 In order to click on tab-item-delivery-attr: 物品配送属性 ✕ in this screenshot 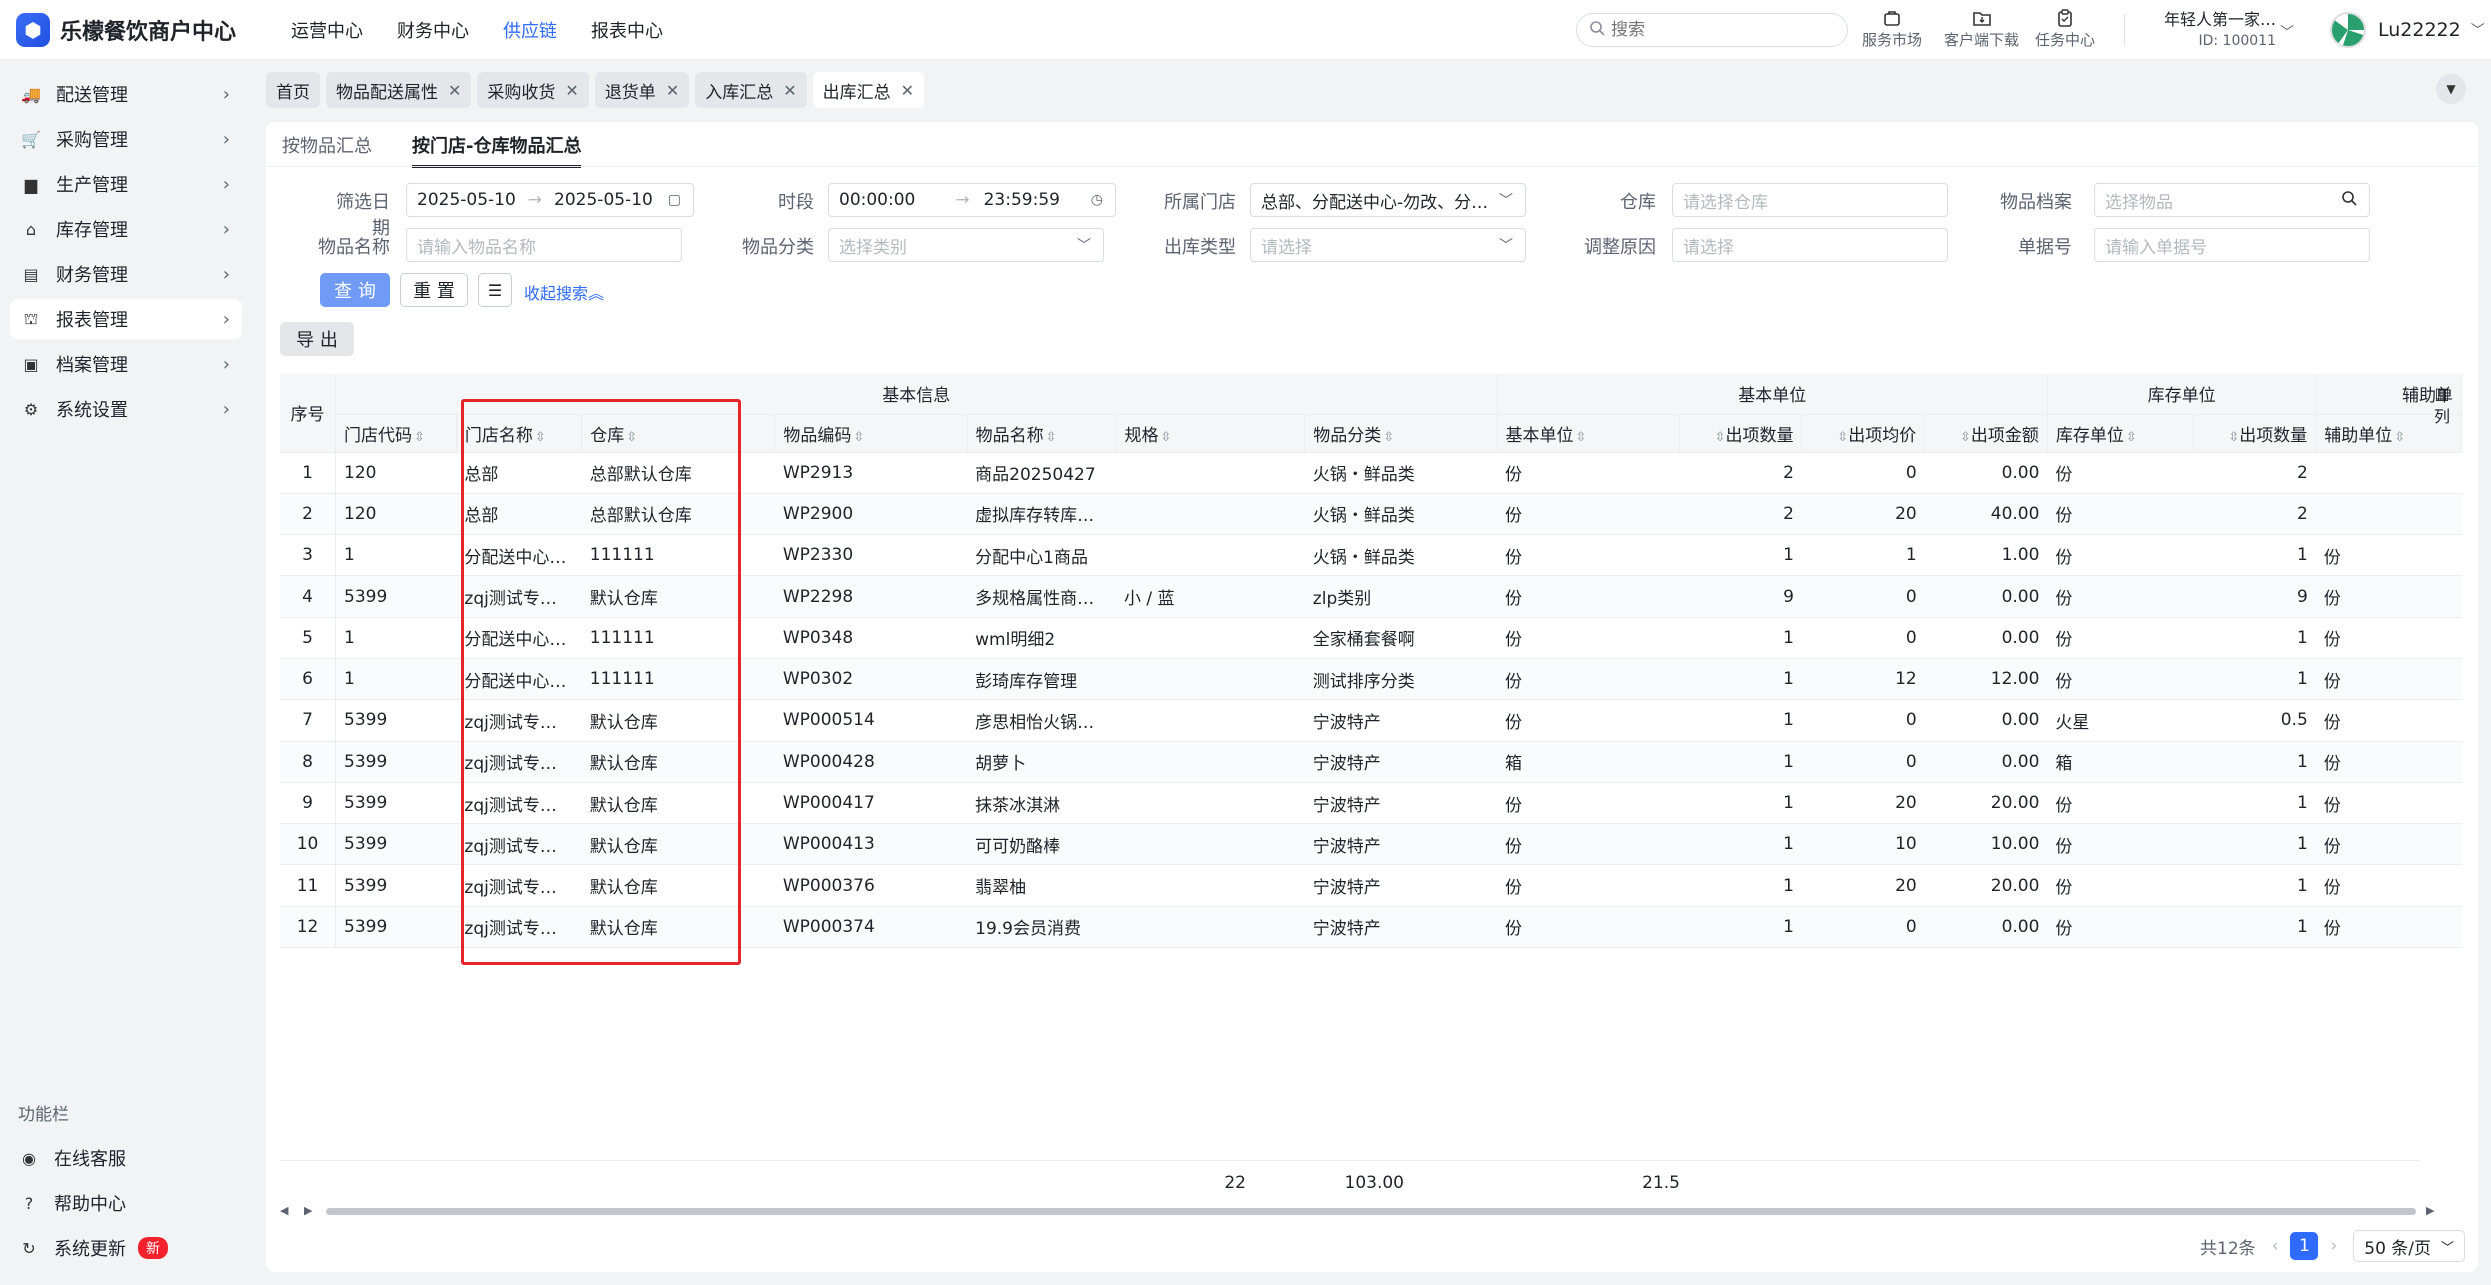, I will do `click(399, 90)`.